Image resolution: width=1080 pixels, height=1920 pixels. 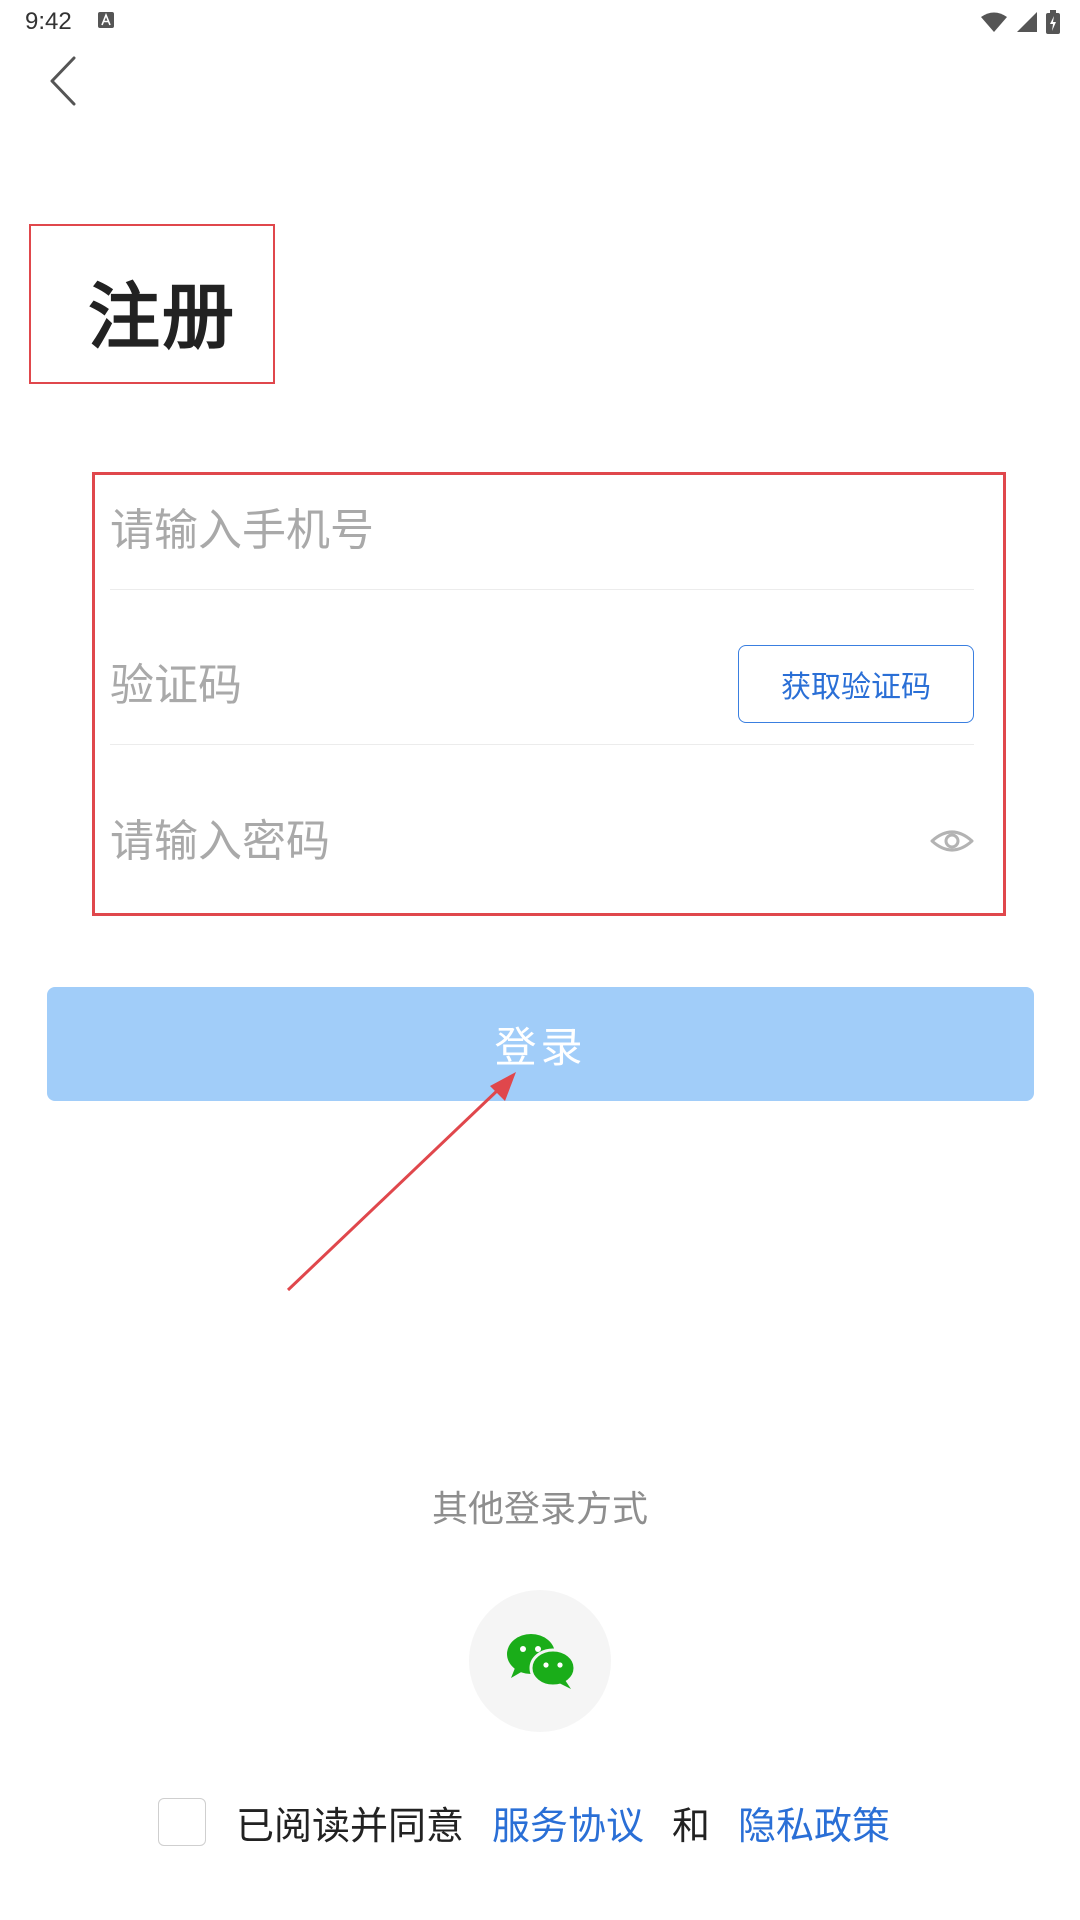 I want to click on status-icons, so click(x=1020, y=22).